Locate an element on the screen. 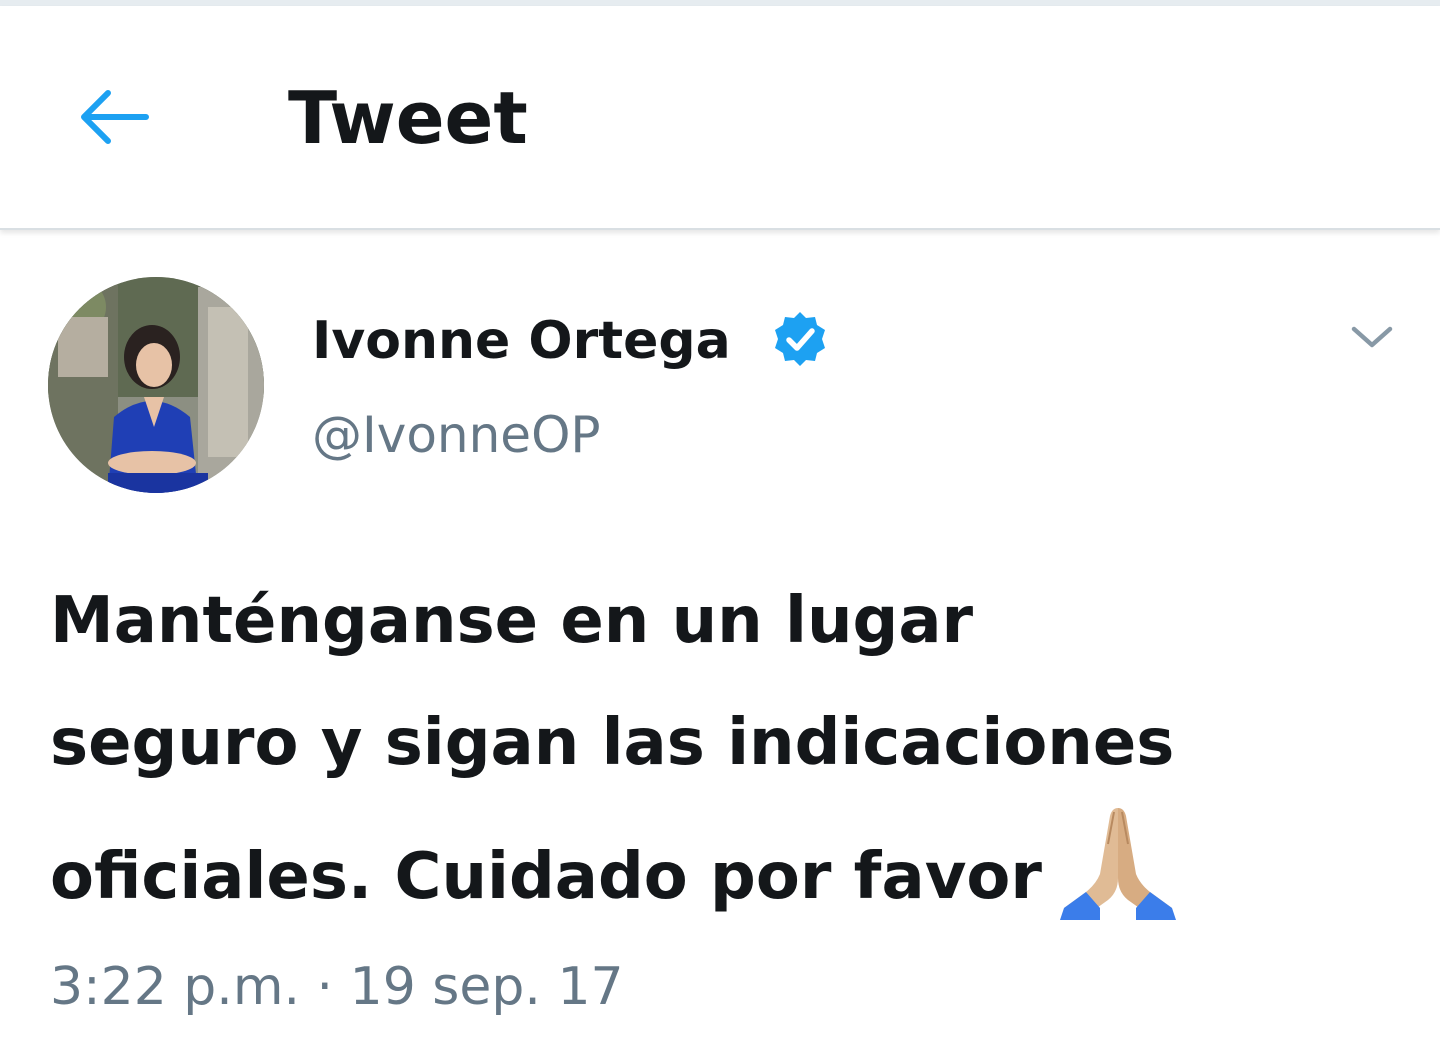 The height and width of the screenshot is (1062, 1440). author-handle: @IvonneOP is located at coordinates (456, 435).